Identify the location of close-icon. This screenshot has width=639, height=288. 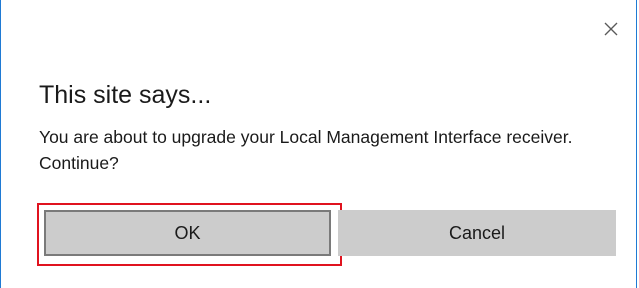
(611, 29).